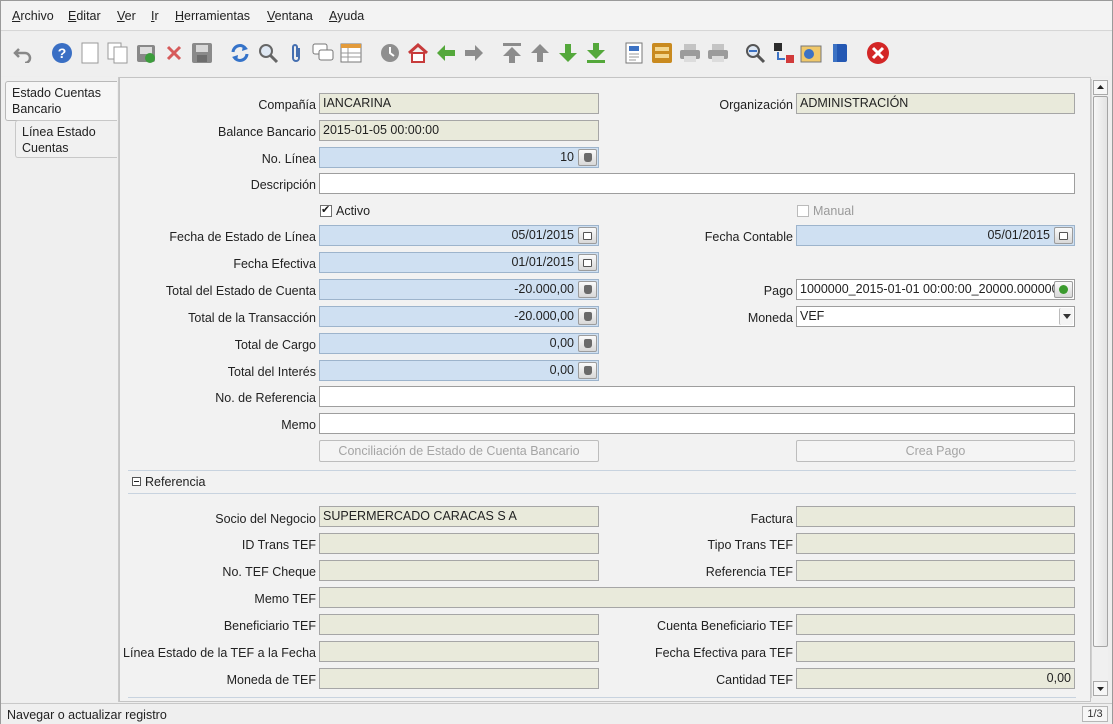 The image size is (1113, 724). Describe the element at coordinates (202, 53) in the screenshot. I see `save-icon` at that location.